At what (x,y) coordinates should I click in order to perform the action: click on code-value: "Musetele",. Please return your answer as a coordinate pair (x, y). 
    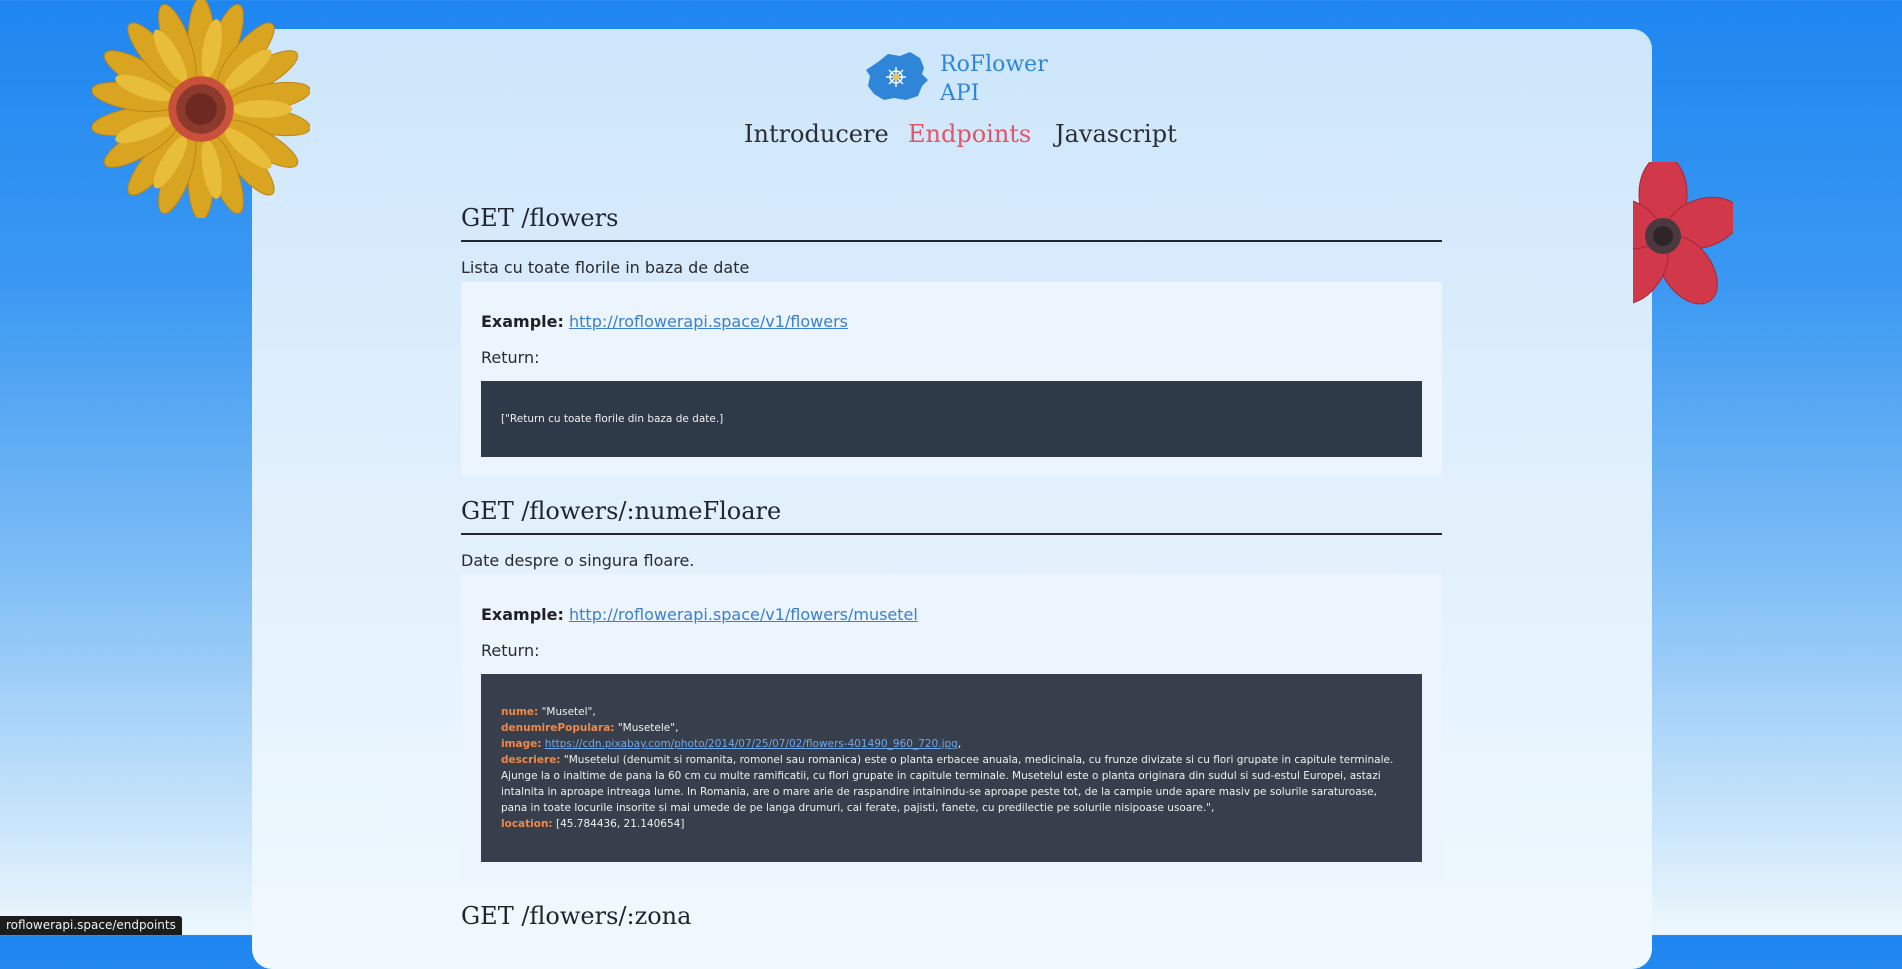
    Looking at the image, I should click on (648, 728).